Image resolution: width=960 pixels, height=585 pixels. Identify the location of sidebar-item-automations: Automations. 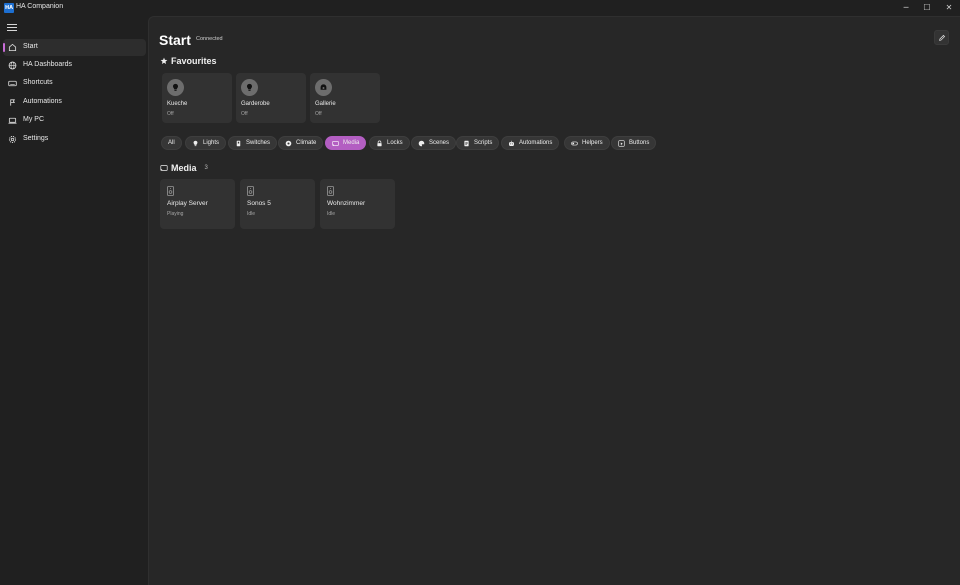
(74, 102).